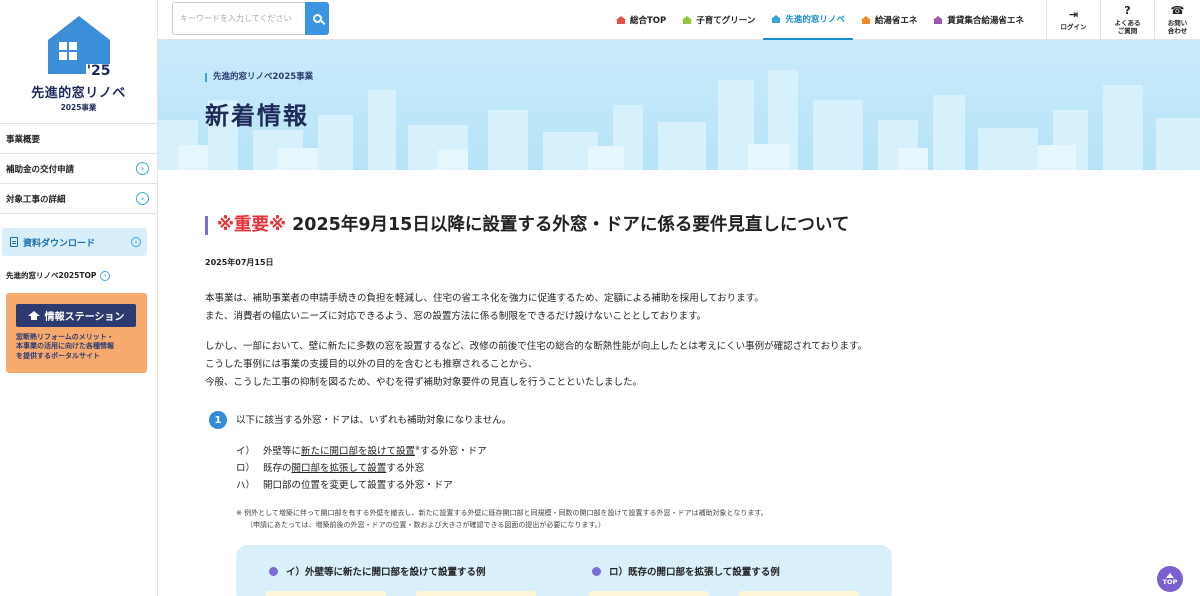 The width and height of the screenshot is (1200, 596). I want to click on login-label: ログイン, so click(1073, 27).